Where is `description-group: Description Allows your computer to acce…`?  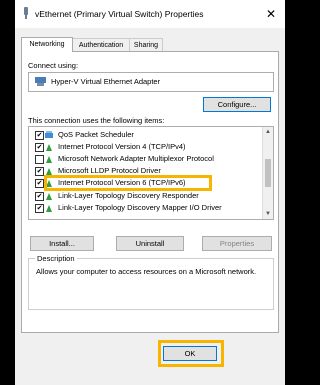
description-group: Description Allows your computer to acce… is located at coordinates (151, 282).